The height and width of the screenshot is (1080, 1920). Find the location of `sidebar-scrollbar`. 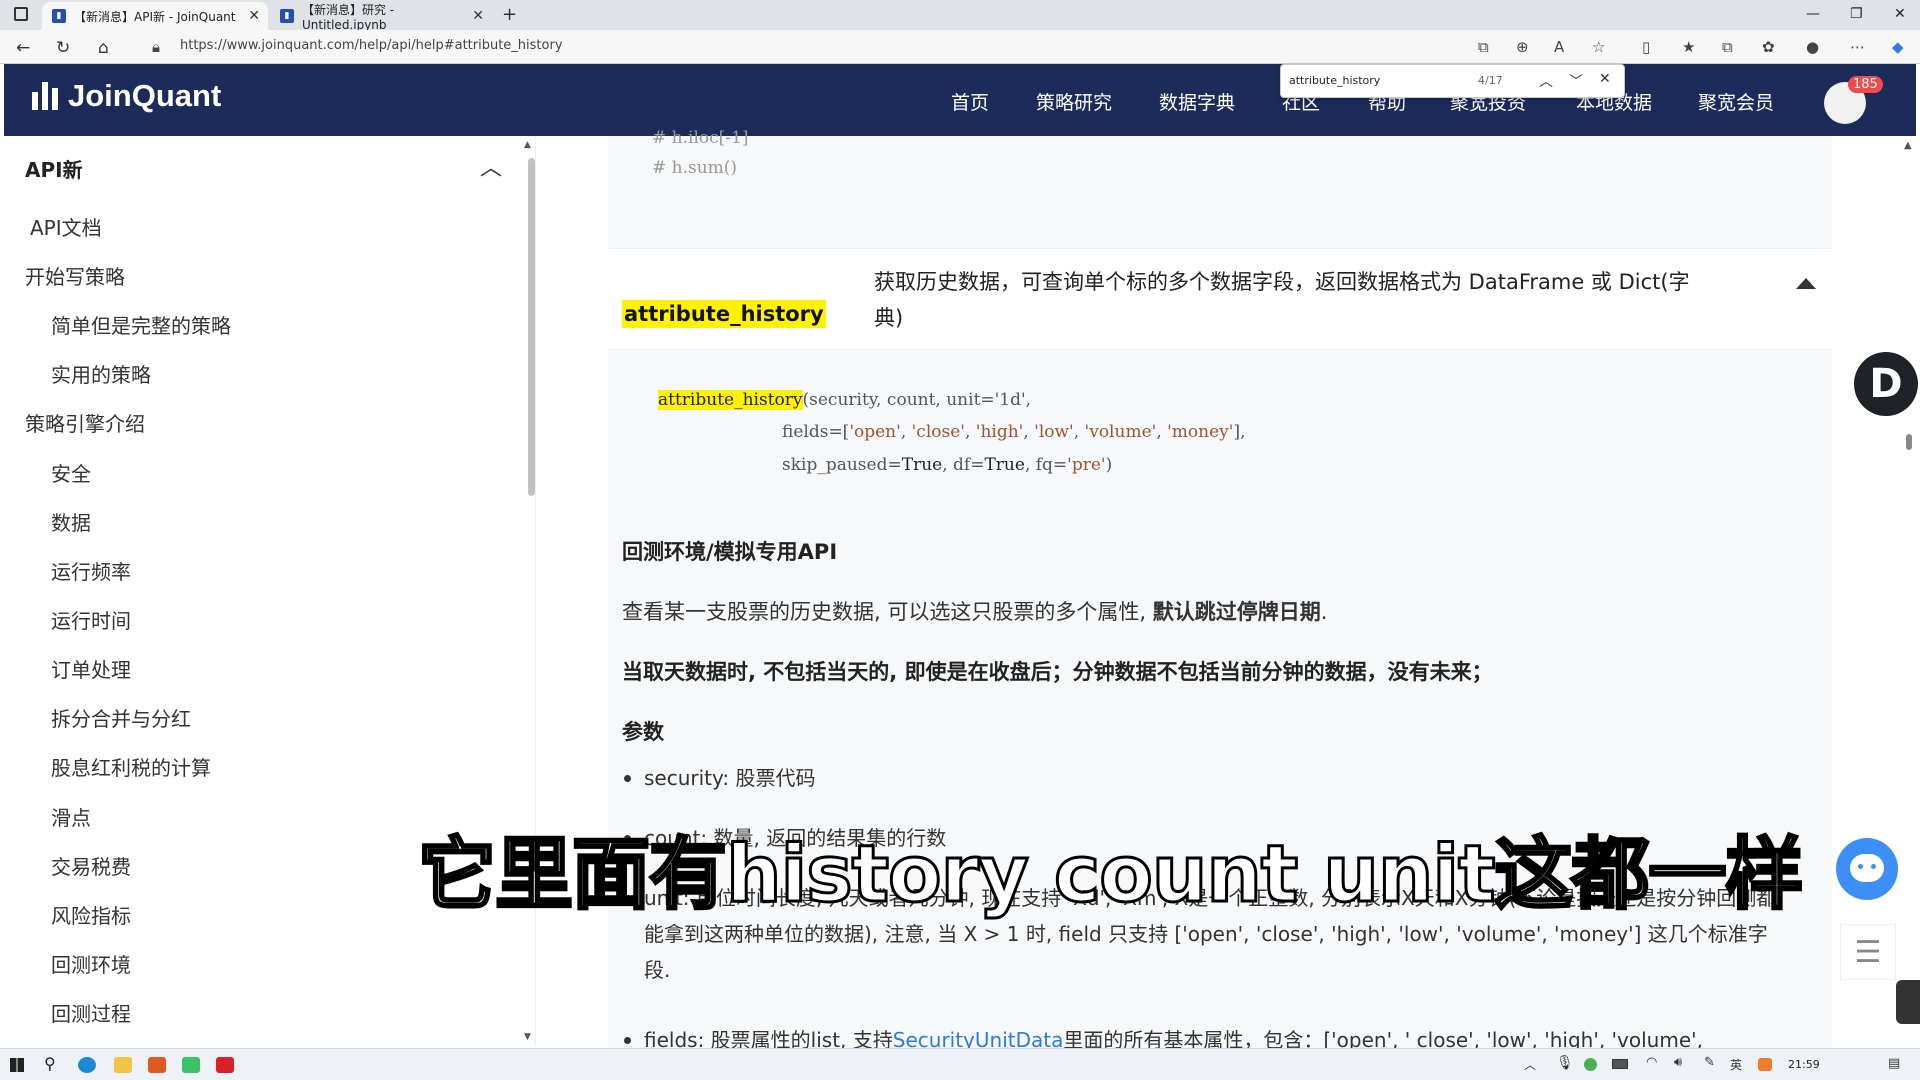

sidebar-scrollbar is located at coordinates (531, 327).